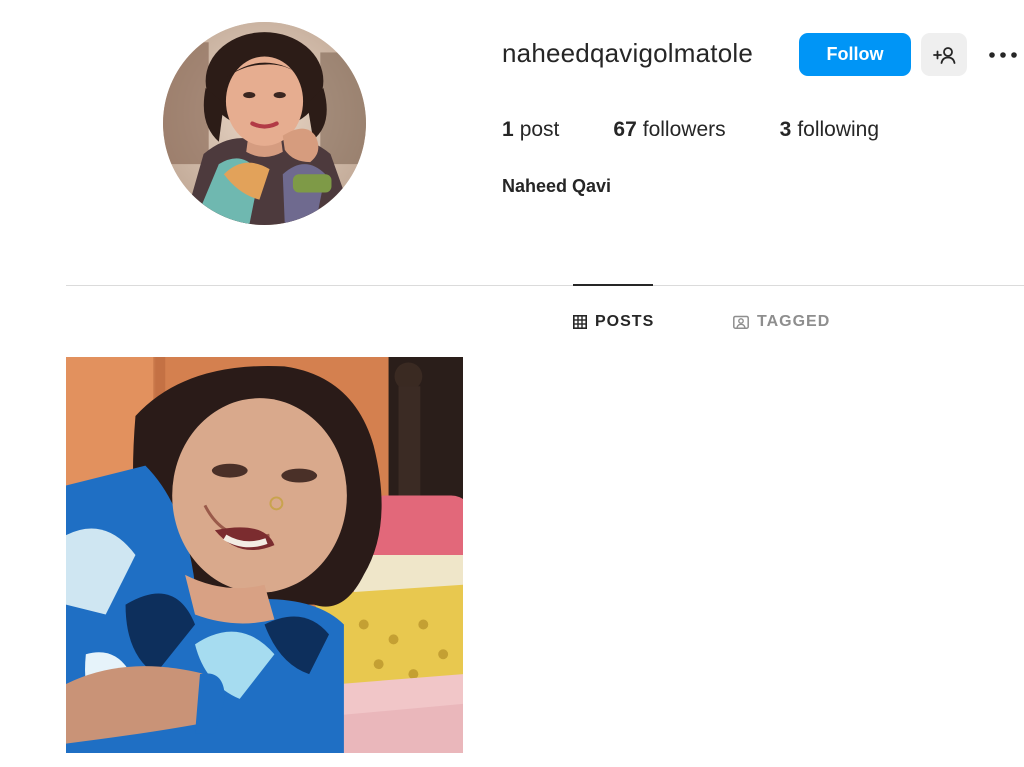 The image size is (1024, 767). I want to click on following-label: following, so click(838, 129).